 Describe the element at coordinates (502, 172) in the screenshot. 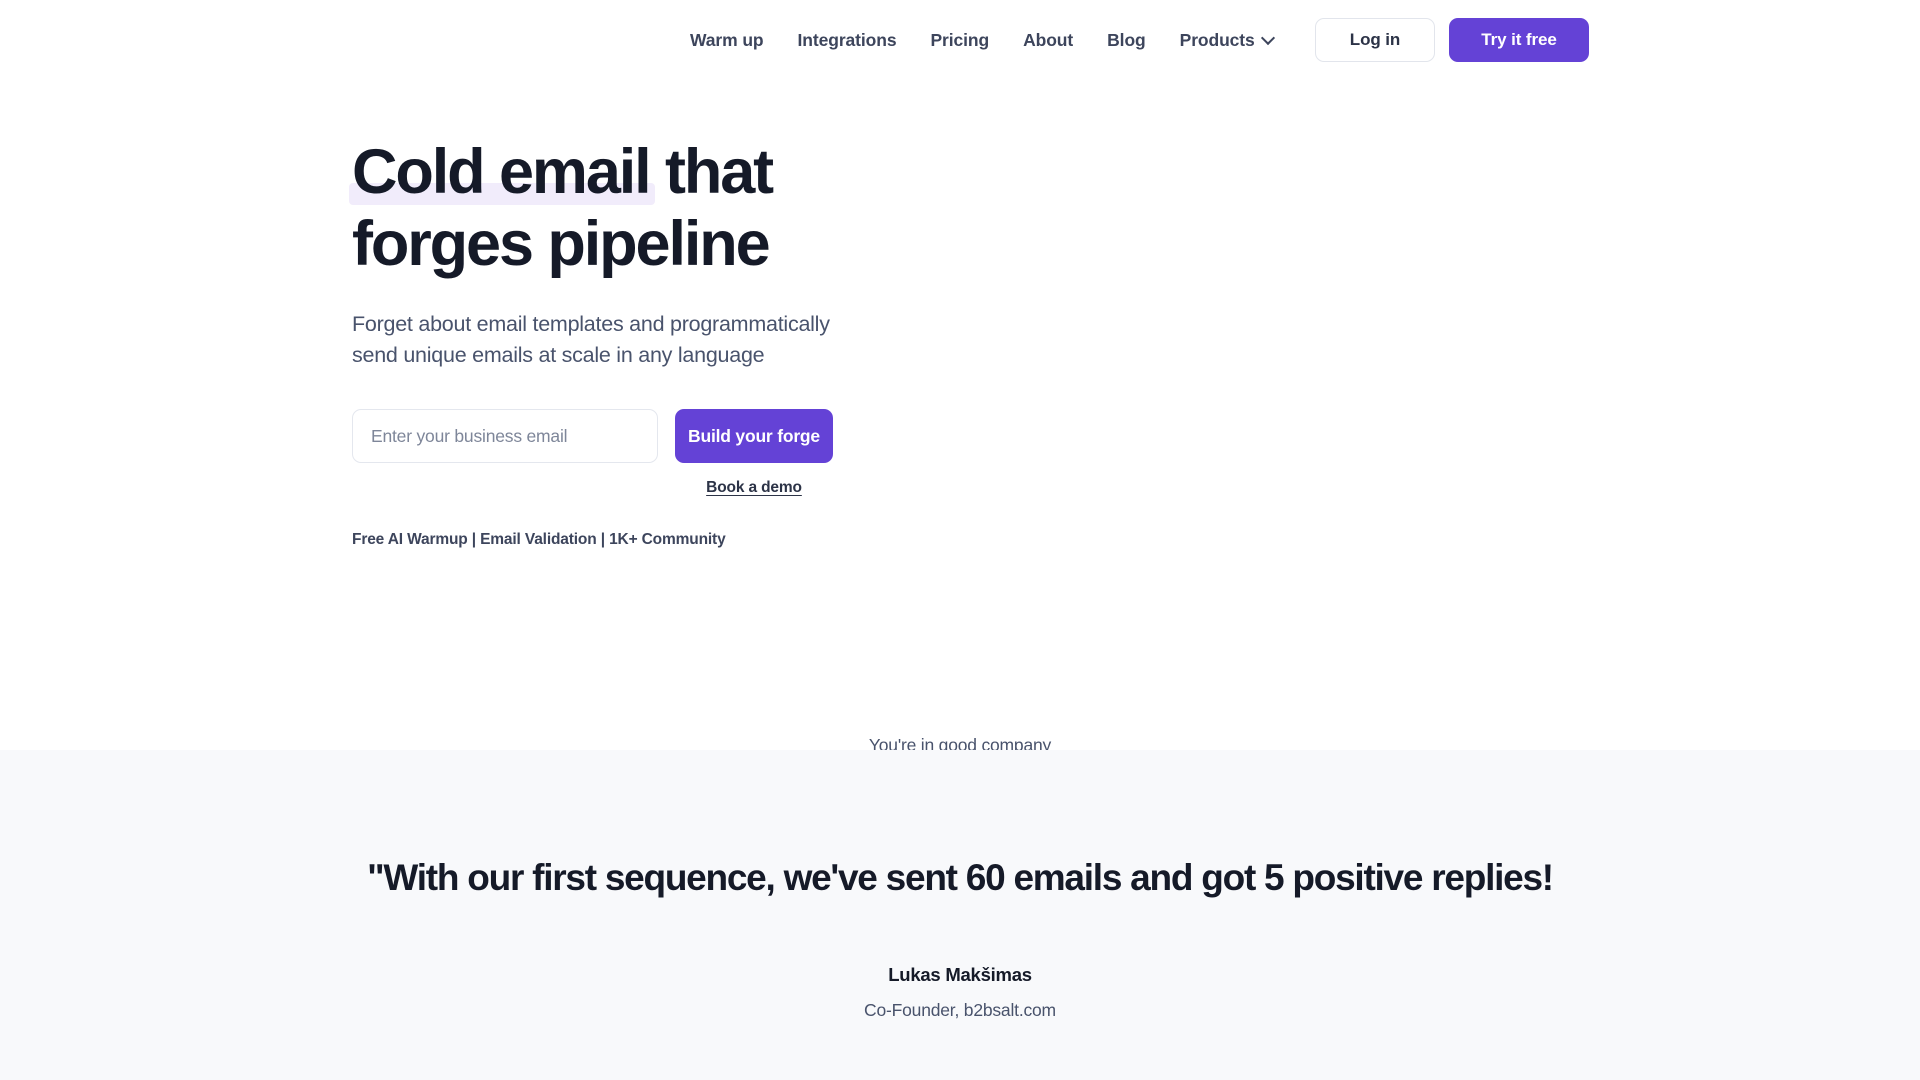

I see `hero-heading-highlight: Cold email` at that location.